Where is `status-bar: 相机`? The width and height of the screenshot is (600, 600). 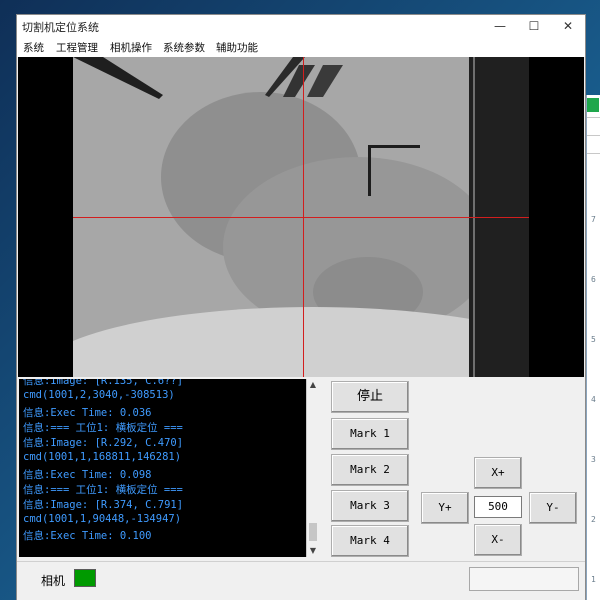
status-bar: 相机 is located at coordinates (301, 580).